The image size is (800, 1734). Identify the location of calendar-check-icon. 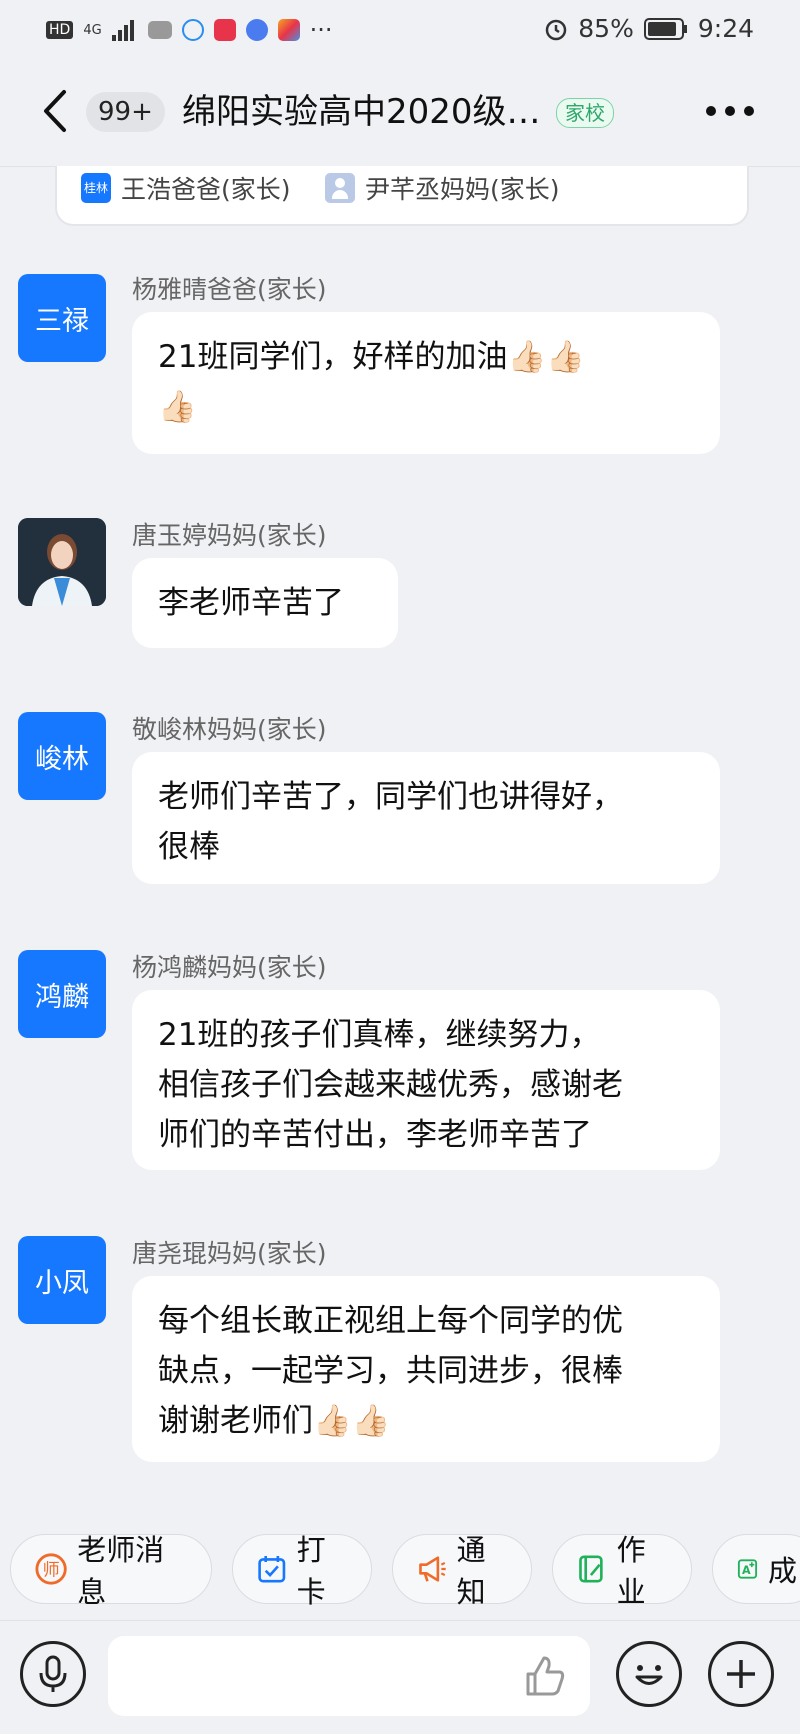
(272, 1569).